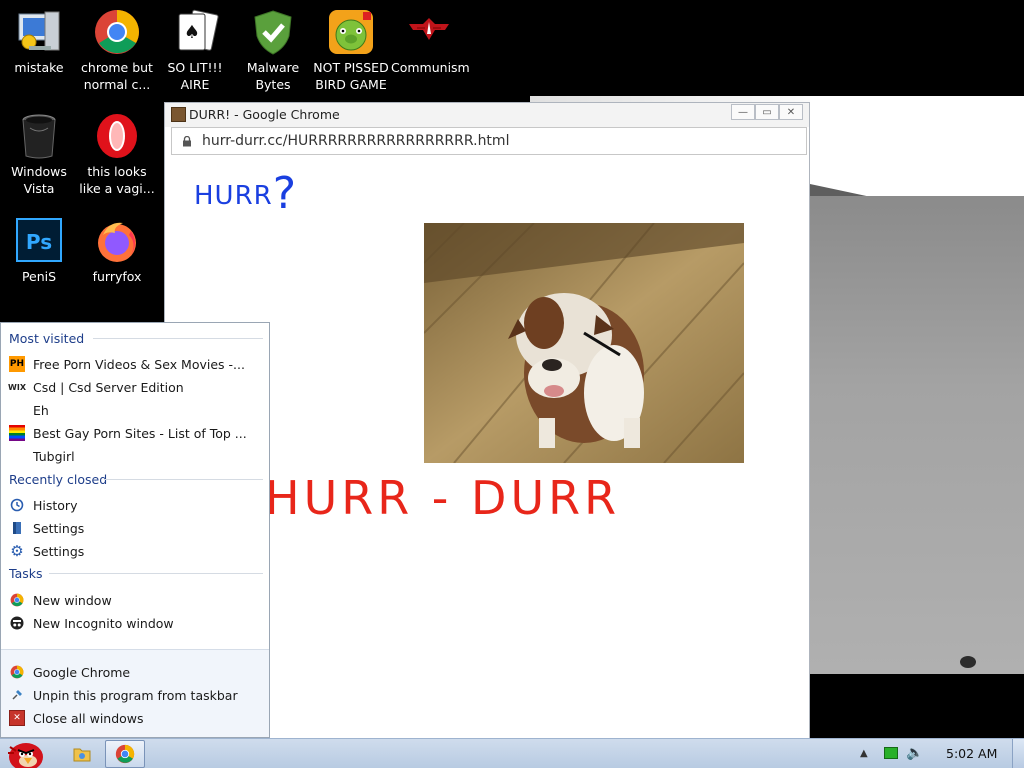 The image size is (1024, 768). I want to click on pornhub-favicon-icon: PH, so click(17, 364).